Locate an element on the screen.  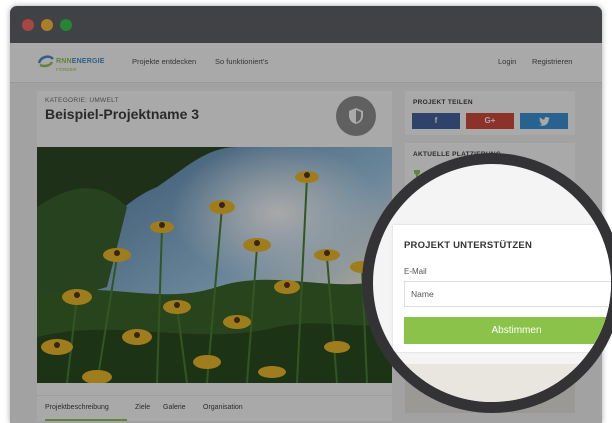
vote-button: Abstimmen is located at coordinates (507, 330).